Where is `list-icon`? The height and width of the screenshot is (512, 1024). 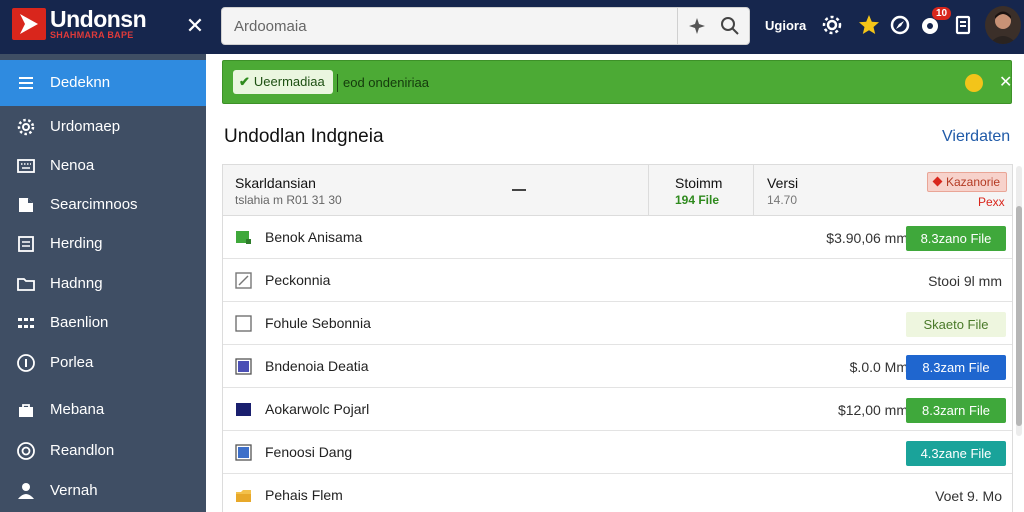
list-icon is located at coordinates (26, 244).